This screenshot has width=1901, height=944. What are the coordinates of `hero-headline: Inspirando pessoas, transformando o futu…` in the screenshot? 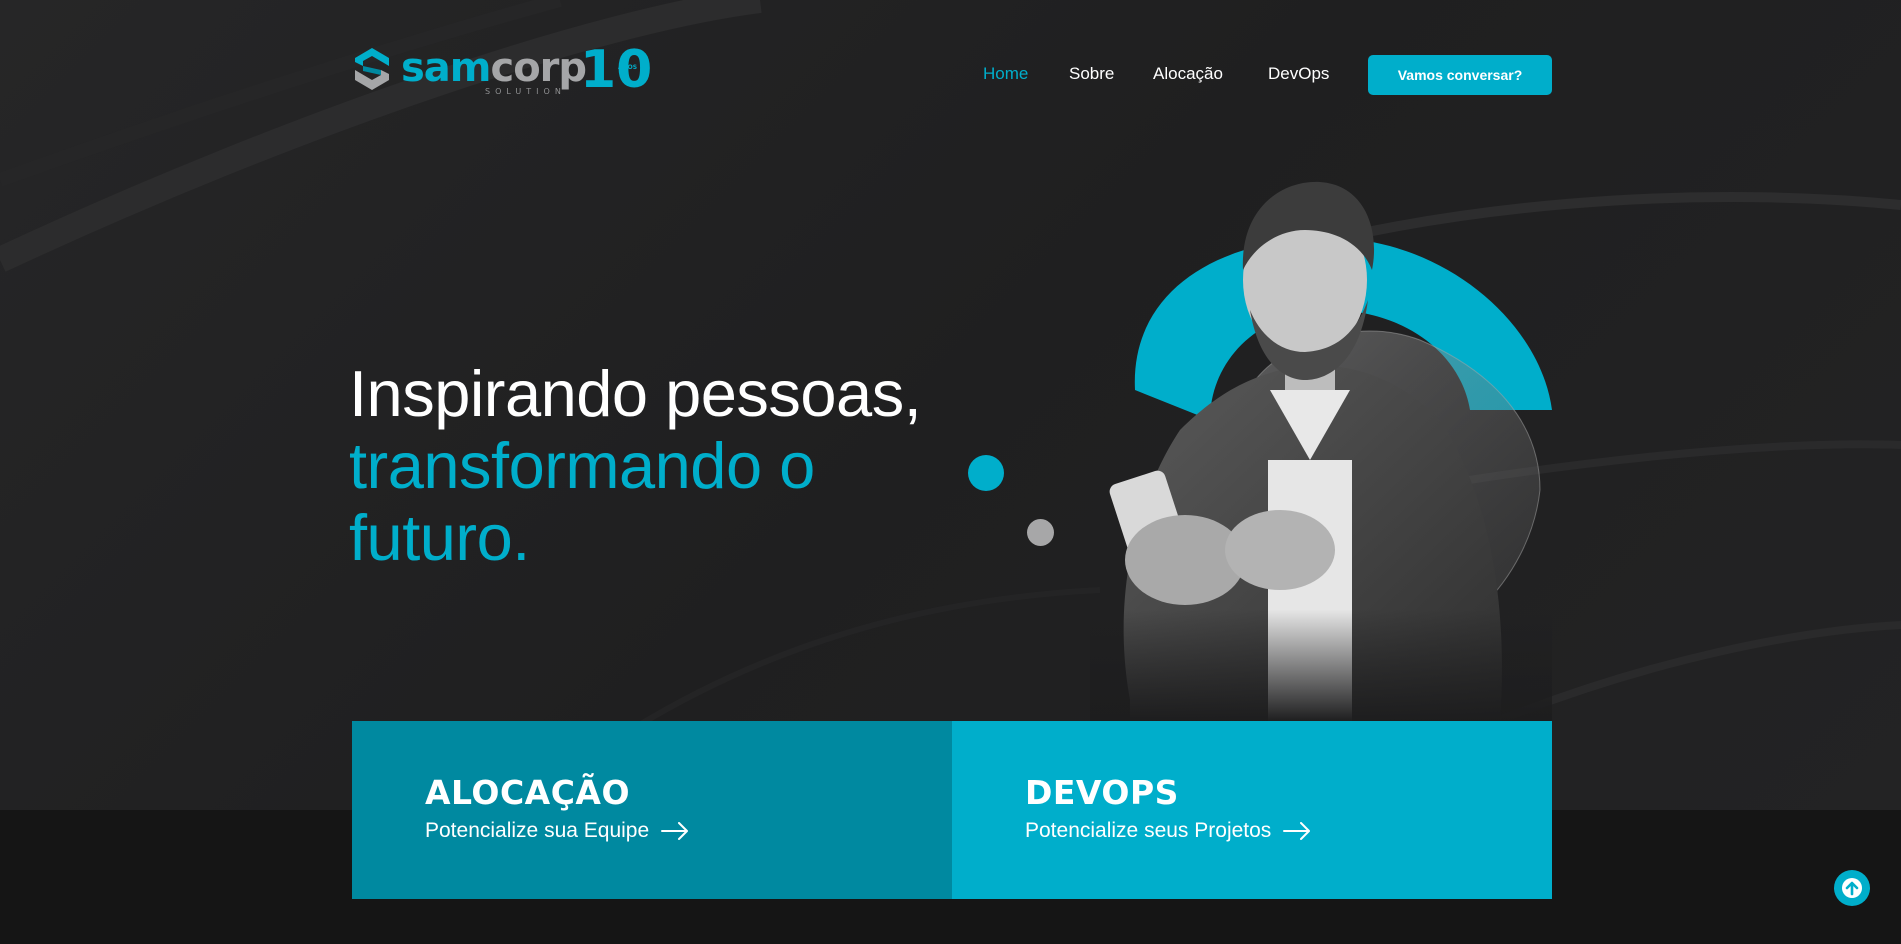 It's located at (635, 465).